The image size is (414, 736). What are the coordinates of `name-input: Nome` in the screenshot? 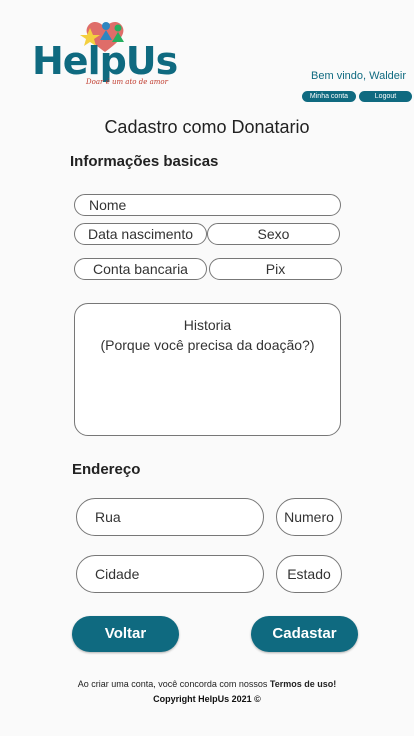 It's located at (207, 205).